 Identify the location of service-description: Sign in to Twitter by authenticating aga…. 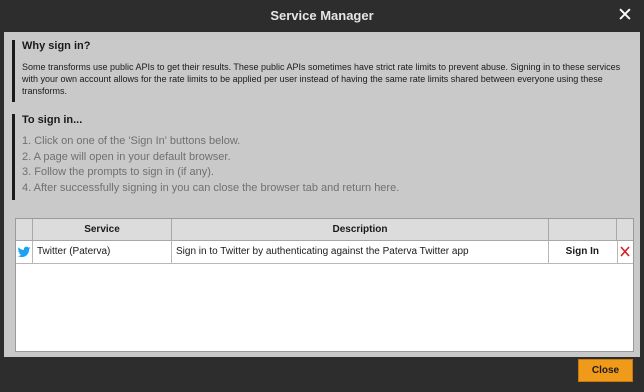
(360, 252).